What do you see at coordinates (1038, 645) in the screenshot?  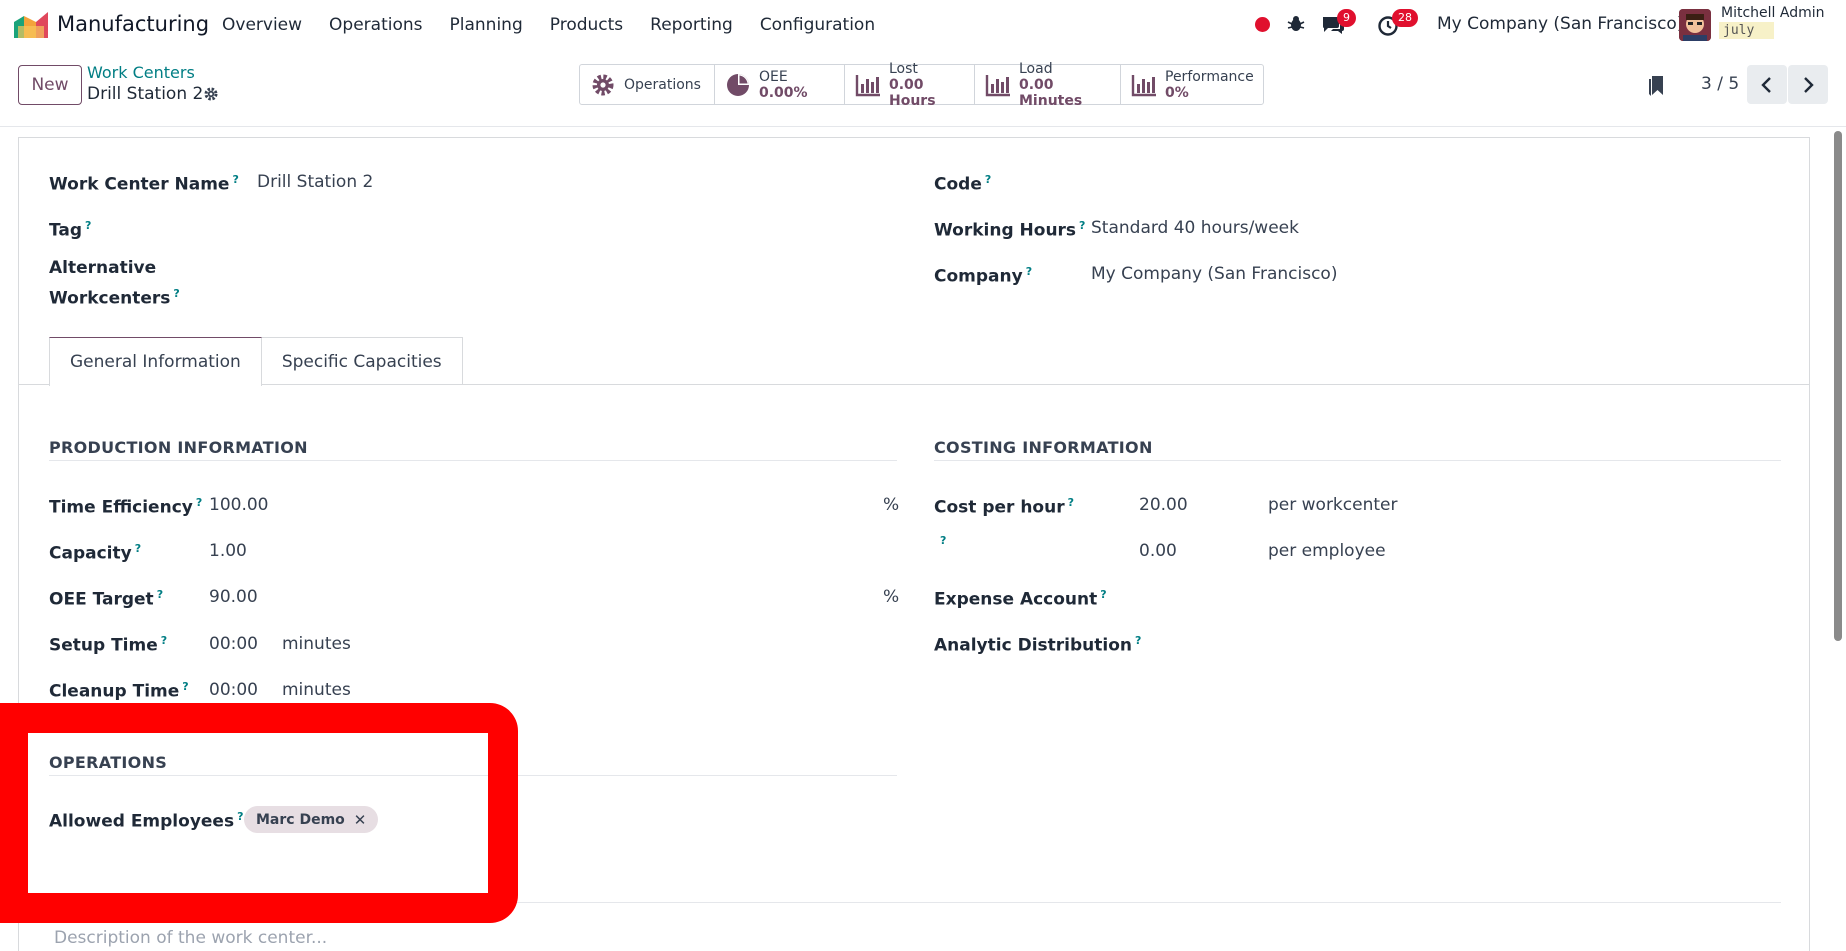 I see `analytic-distribution-label: Analytic Distribution?` at bounding box center [1038, 645].